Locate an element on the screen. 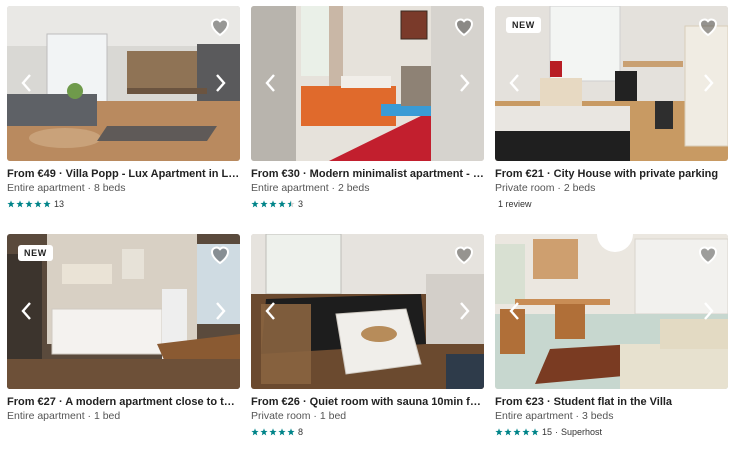 The height and width of the screenshot is (454, 736). listing-rating: 15 · Superhost is located at coordinates (611, 432).